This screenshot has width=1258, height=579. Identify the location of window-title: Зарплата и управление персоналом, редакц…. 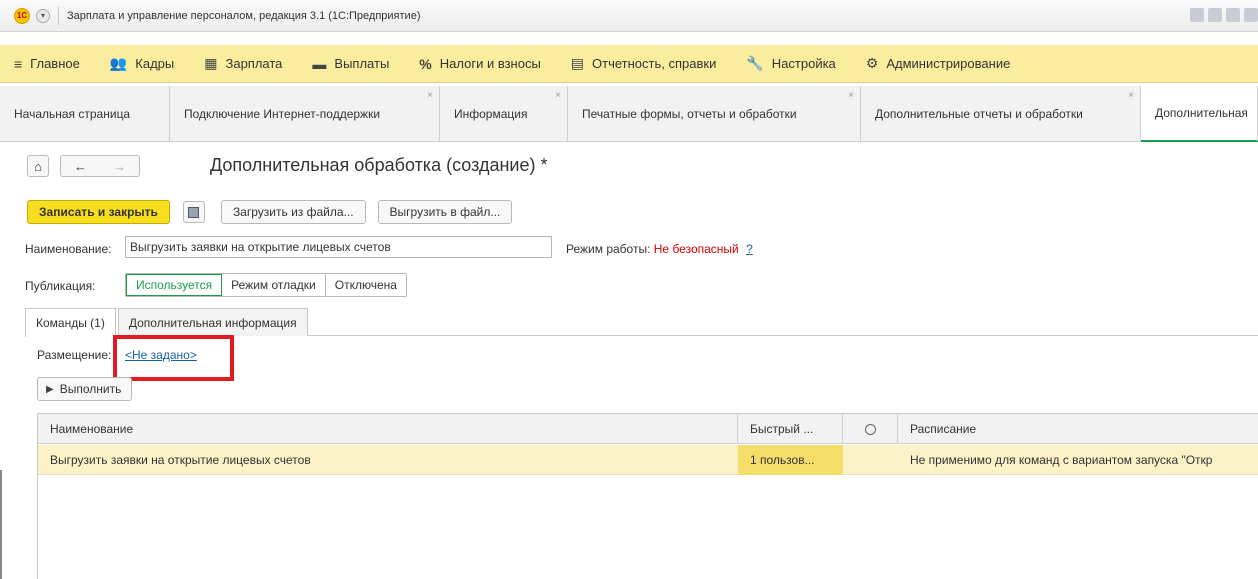
(244, 15).